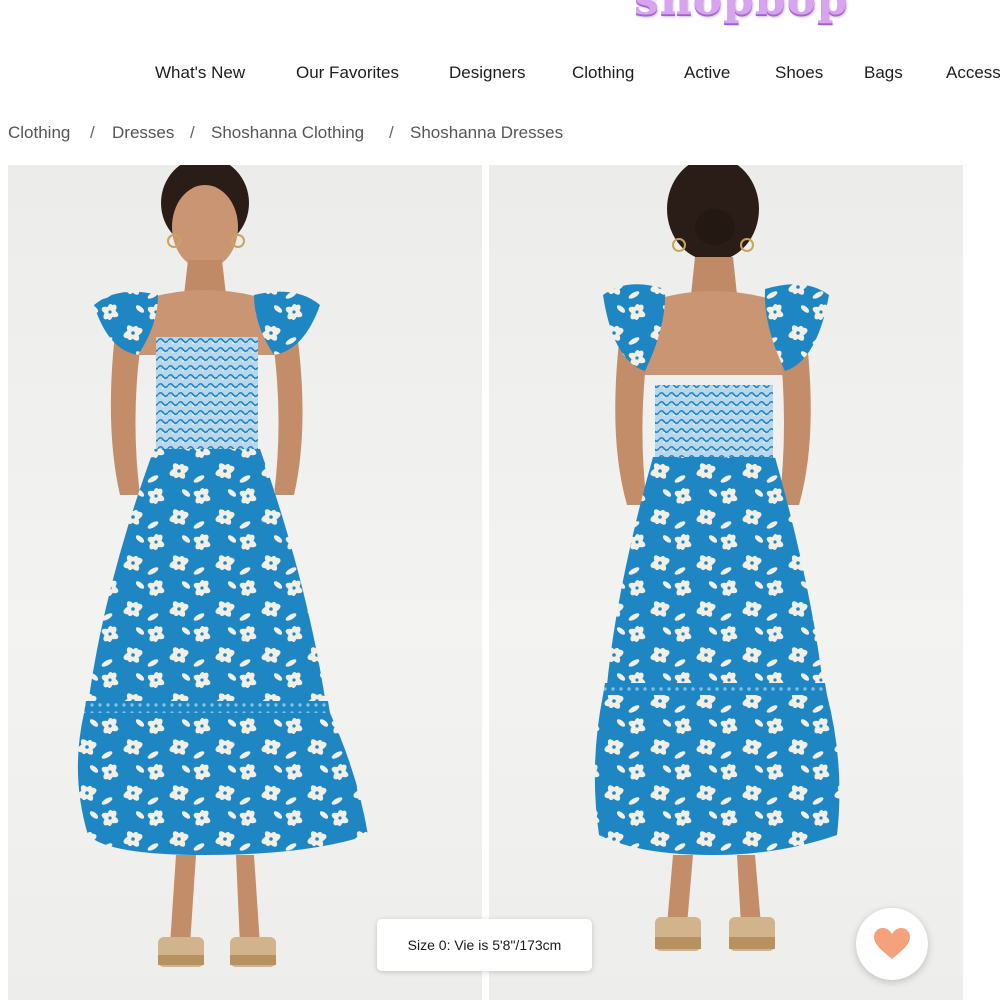  I want to click on nav-item-our-favorites: Our Favorites, so click(347, 73).